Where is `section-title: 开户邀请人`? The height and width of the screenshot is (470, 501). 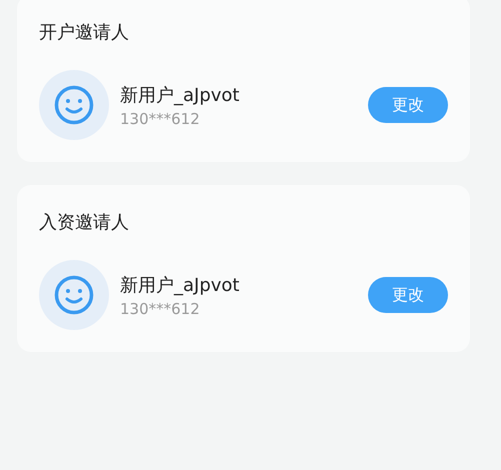 section-title: 开户邀请人 is located at coordinates (84, 33).